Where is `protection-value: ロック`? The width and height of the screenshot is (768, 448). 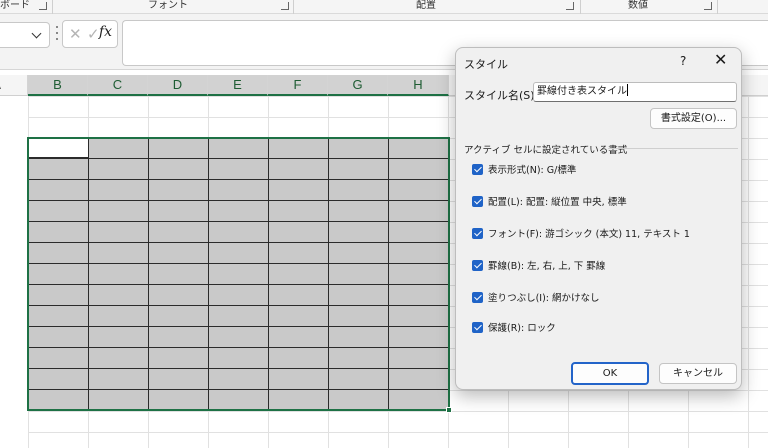 protection-value: ロック is located at coordinates (541, 328).